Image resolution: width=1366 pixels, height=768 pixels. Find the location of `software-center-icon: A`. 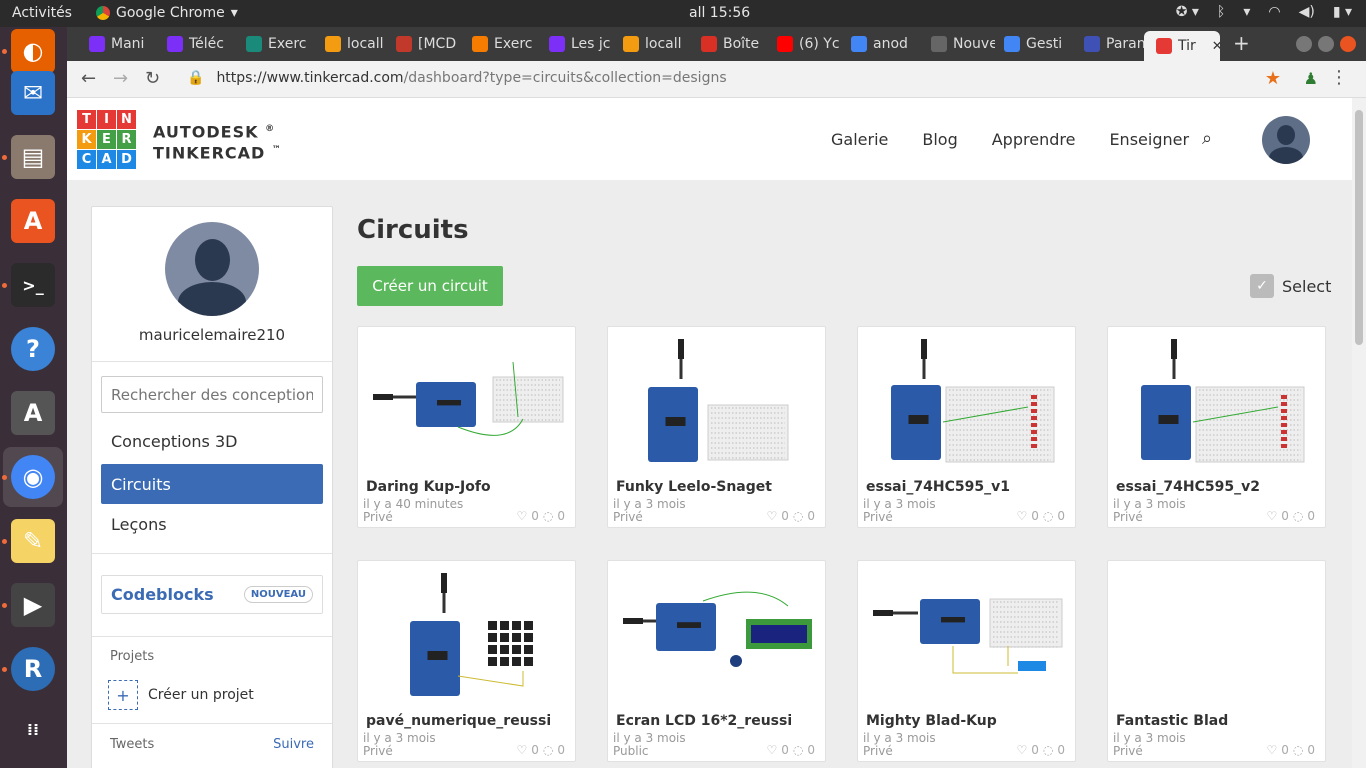

software-center-icon: A is located at coordinates (33, 221).